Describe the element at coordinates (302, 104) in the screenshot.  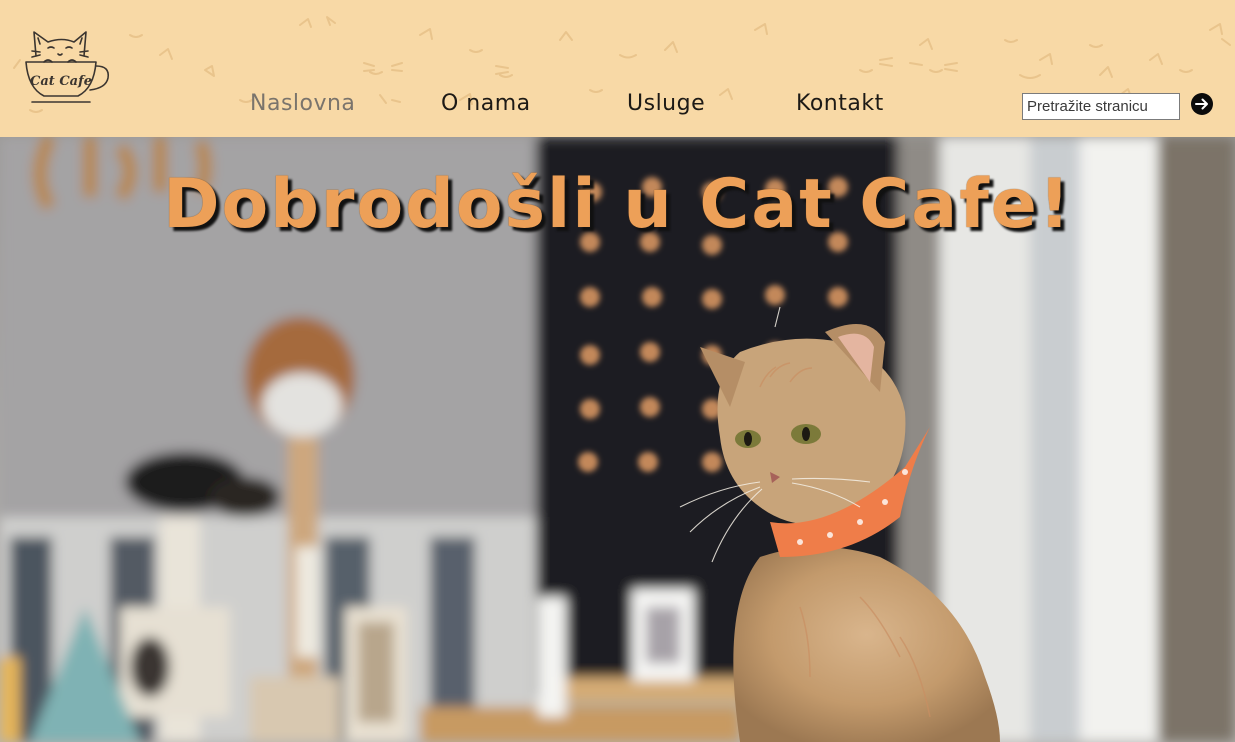
I see `nav-item-naslovna: Naslovna` at that location.